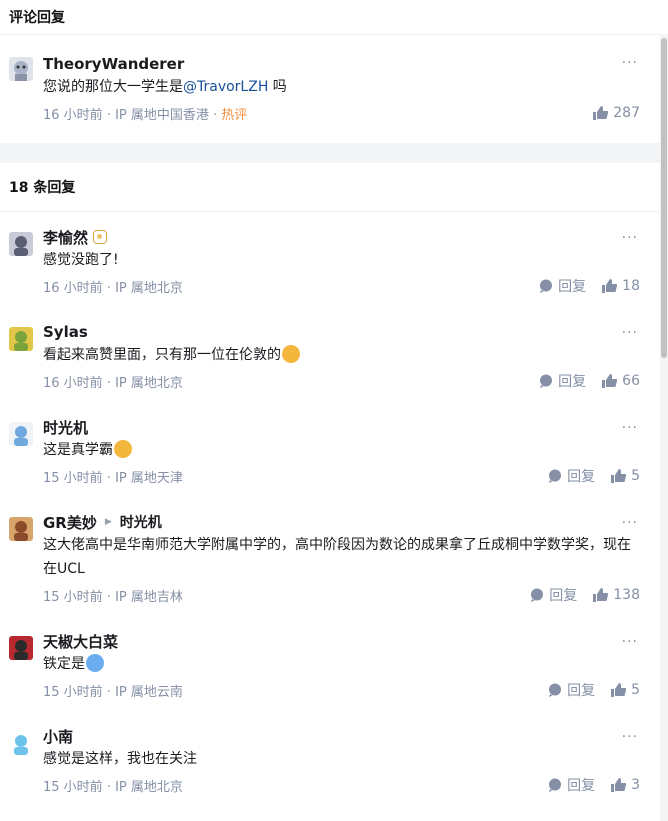 The height and width of the screenshot is (821, 668). I want to click on reply-item: ··· 时光机 这是真学霸 15 小时前 · IP 属地天津 回复 5, so click(334, 449).